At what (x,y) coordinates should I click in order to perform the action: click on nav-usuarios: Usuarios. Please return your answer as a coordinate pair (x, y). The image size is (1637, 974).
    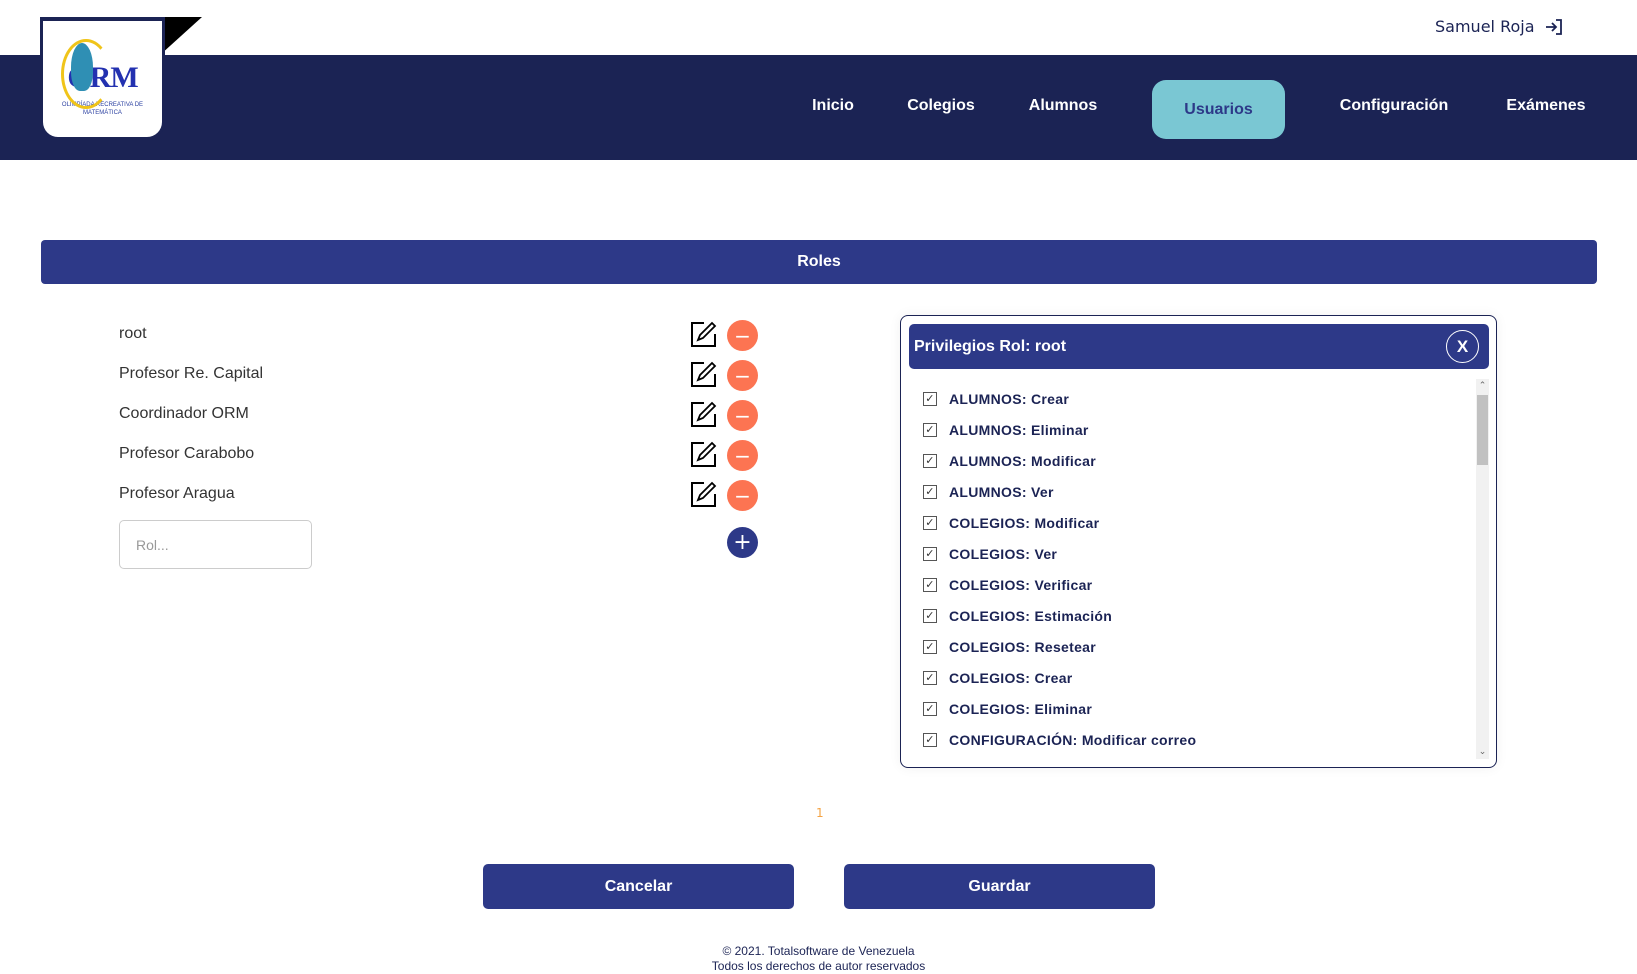
    Looking at the image, I should click on (1218, 109).